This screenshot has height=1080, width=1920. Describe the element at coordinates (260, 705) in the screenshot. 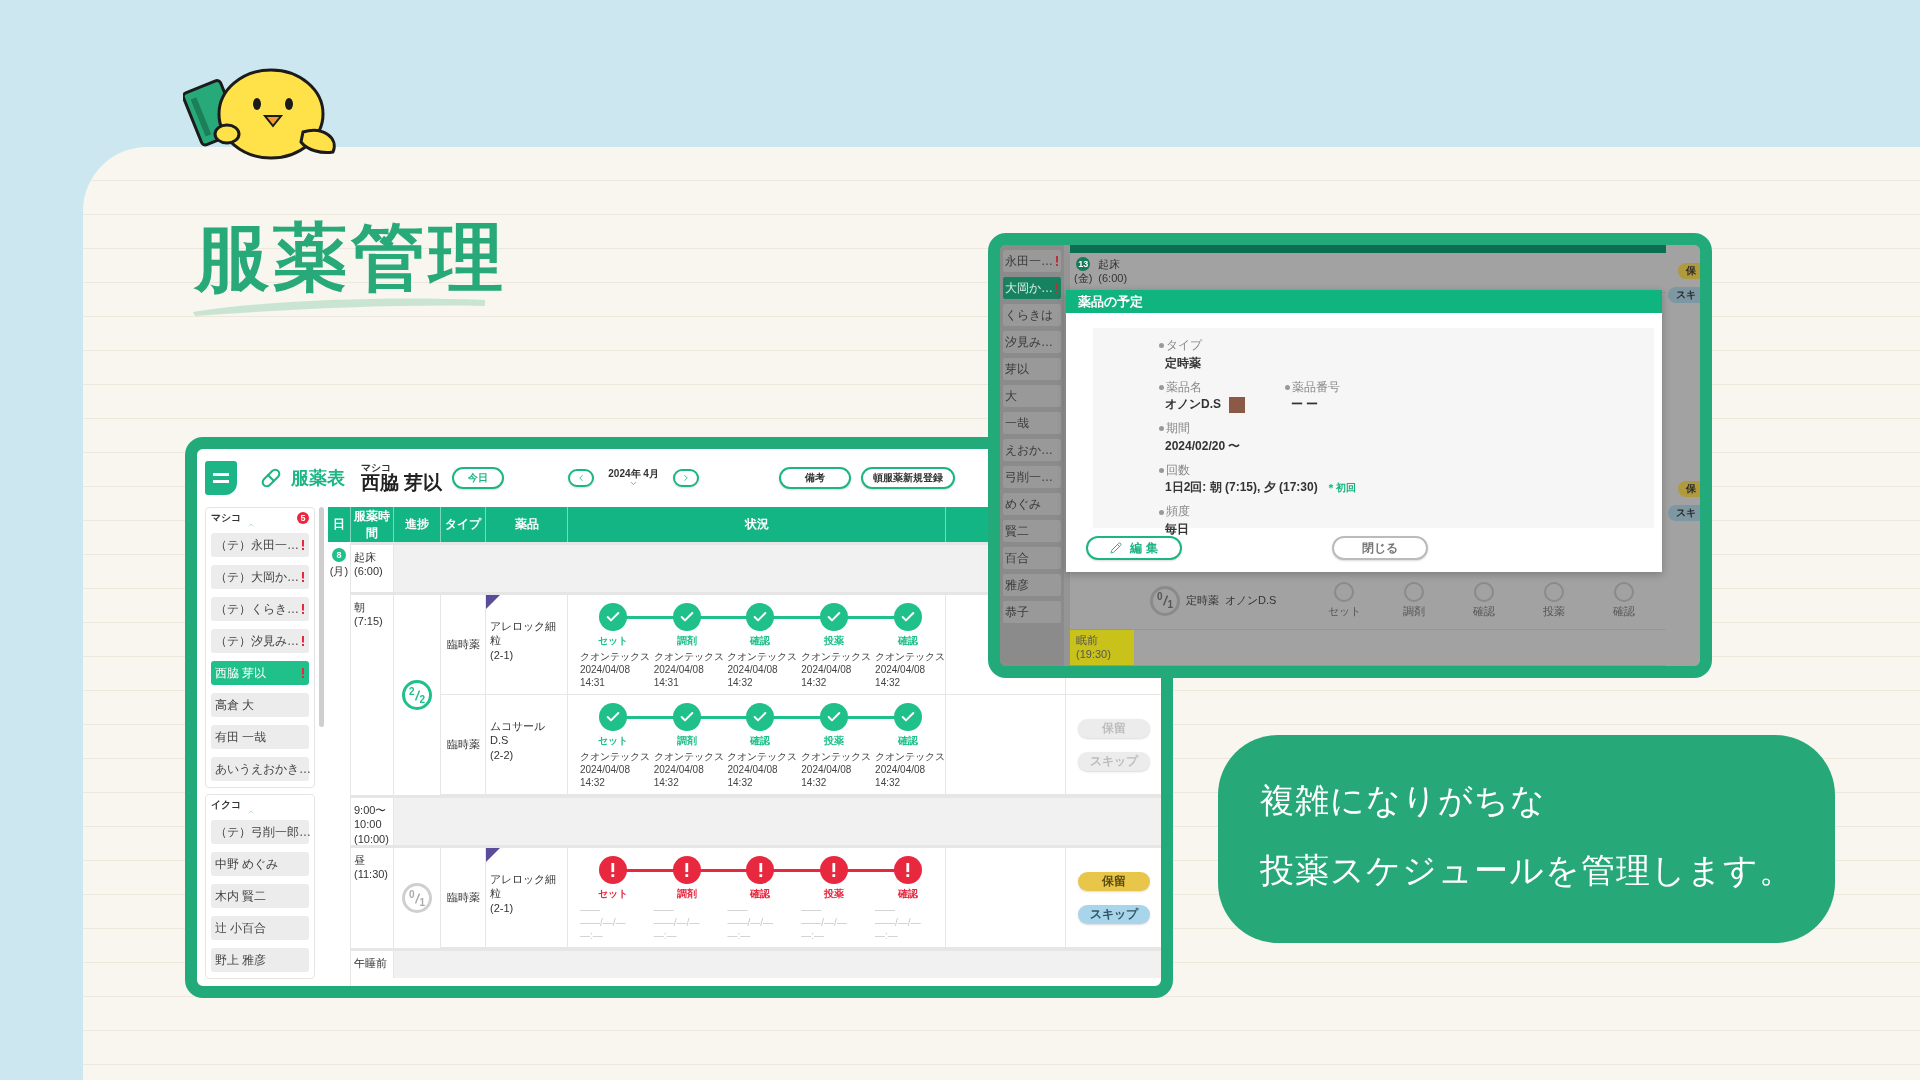

I see `patient-item: 高倉 大` at that location.